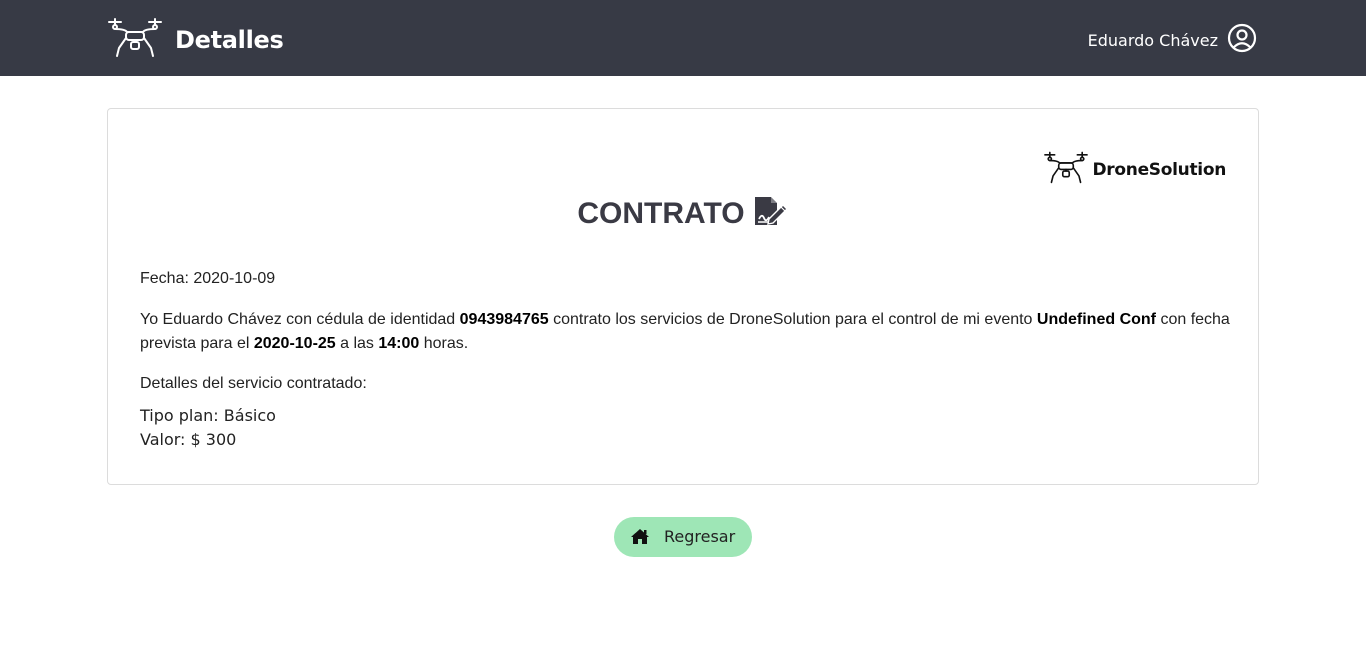 Image resolution: width=1366 pixels, height=657 pixels. What do you see at coordinates (188, 439) in the screenshot?
I see `plan-value: Valor: $ 300` at bounding box center [188, 439].